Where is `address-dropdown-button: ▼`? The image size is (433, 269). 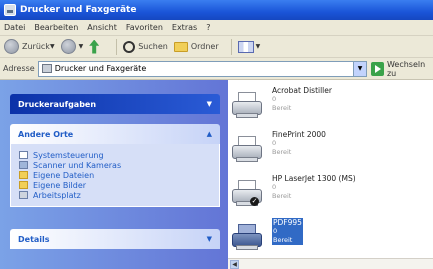
address-dropdown-button: ▼ is located at coordinates (360, 68).